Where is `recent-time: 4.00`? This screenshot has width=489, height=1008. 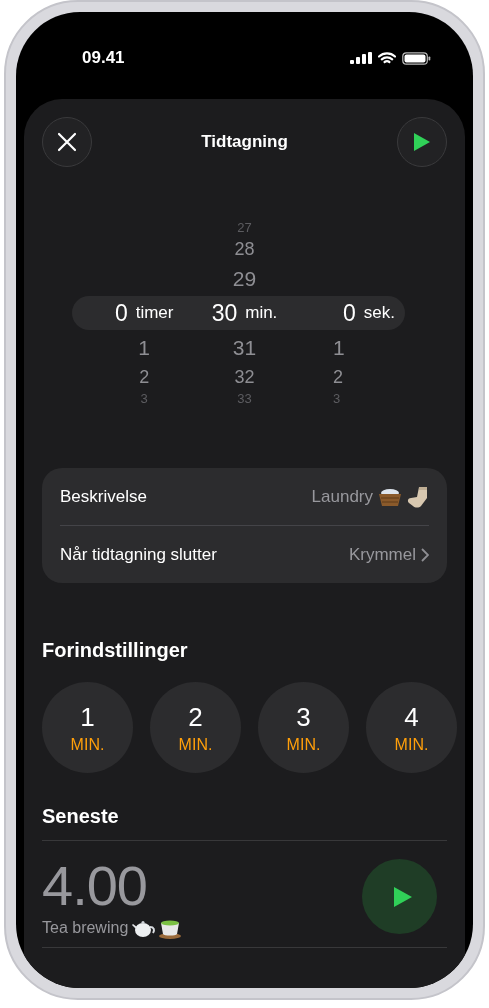
recent-time: 4.00 is located at coordinates (95, 886).